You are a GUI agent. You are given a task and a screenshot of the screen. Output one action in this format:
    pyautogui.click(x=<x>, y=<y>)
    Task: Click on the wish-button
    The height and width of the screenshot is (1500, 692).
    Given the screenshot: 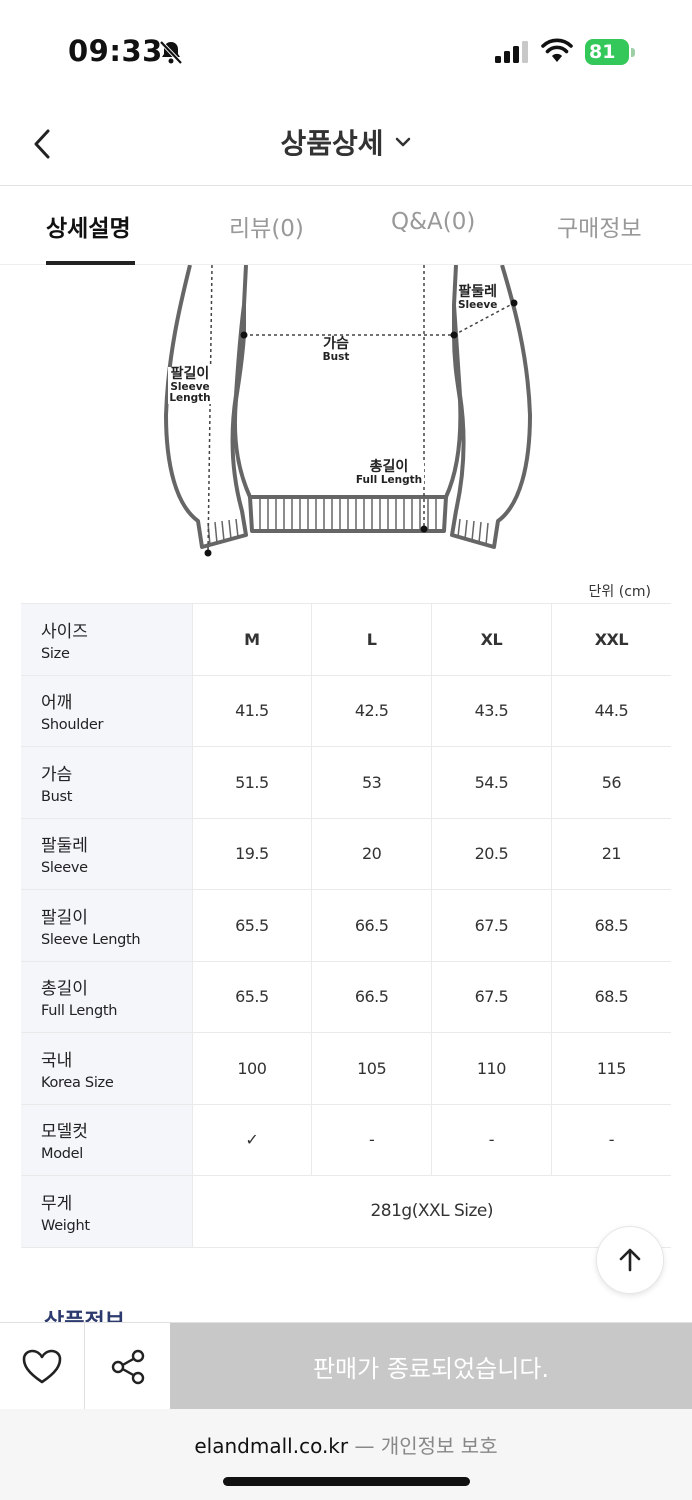 What is the action you would take?
    pyautogui.click(x=42, y=1366)
    